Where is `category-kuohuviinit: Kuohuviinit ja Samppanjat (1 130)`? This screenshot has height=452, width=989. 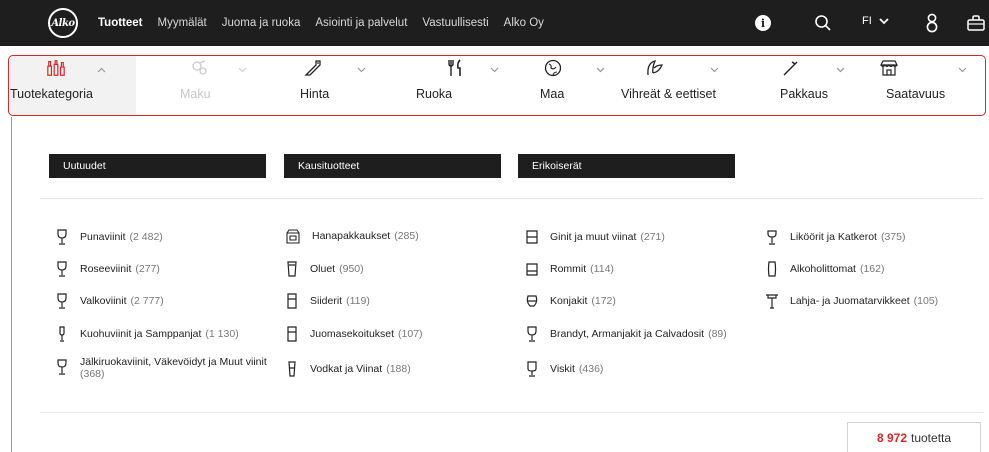 category-kuohuviinit: Kuohuviinit ja Samppanjat (1 130) is located at coordinates (147, 334).